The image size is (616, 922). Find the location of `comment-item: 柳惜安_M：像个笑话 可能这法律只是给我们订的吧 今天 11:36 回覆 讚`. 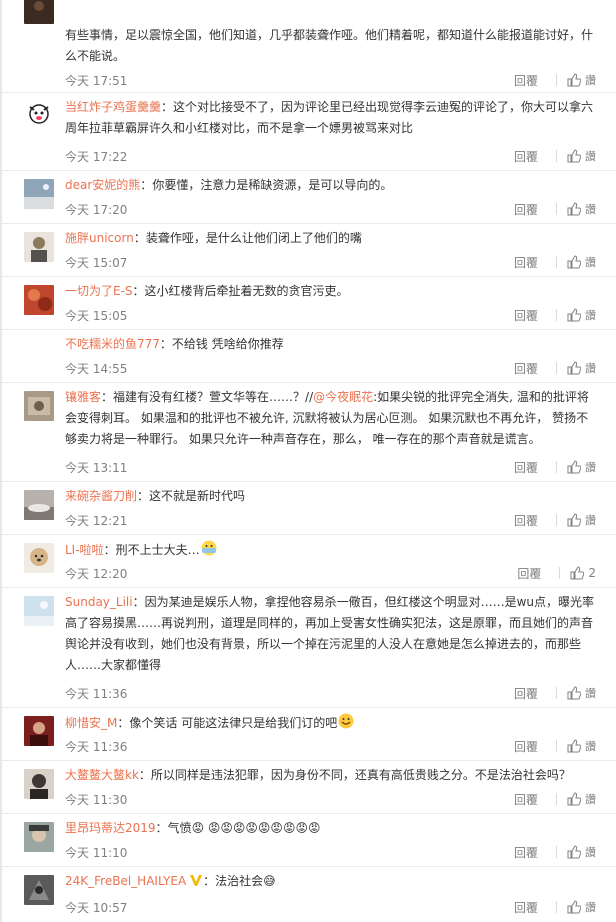

comment-item: 柳惜安_M：像个笑话 可能这法律只是给我们订的吧 今天 11:36 回覆 讚 is located at coordinates (309, 734).